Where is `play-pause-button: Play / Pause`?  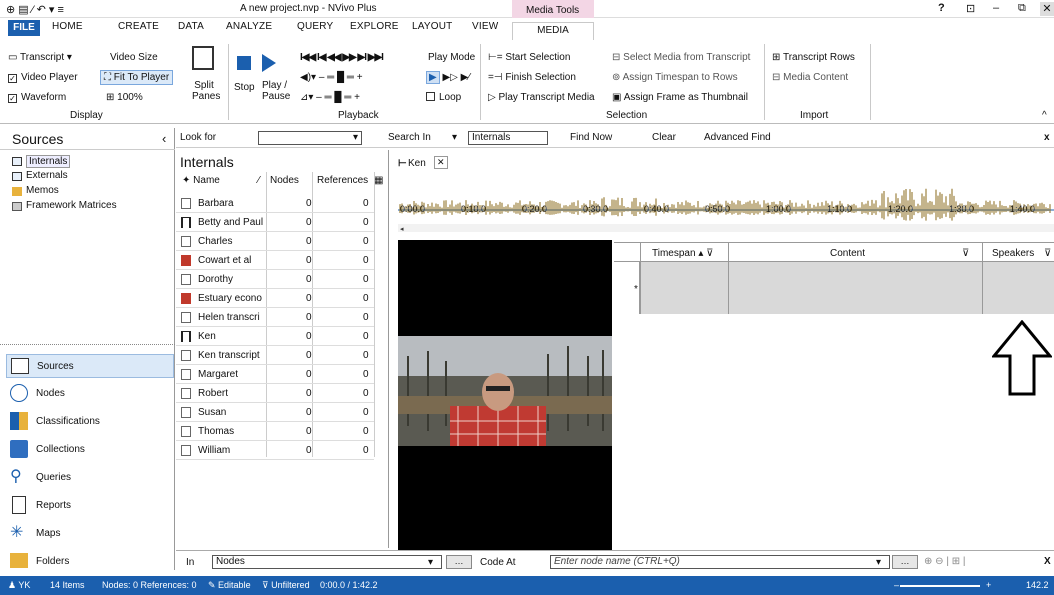
play-pause-button: Play / Pause is located at coordinates (277, 91).